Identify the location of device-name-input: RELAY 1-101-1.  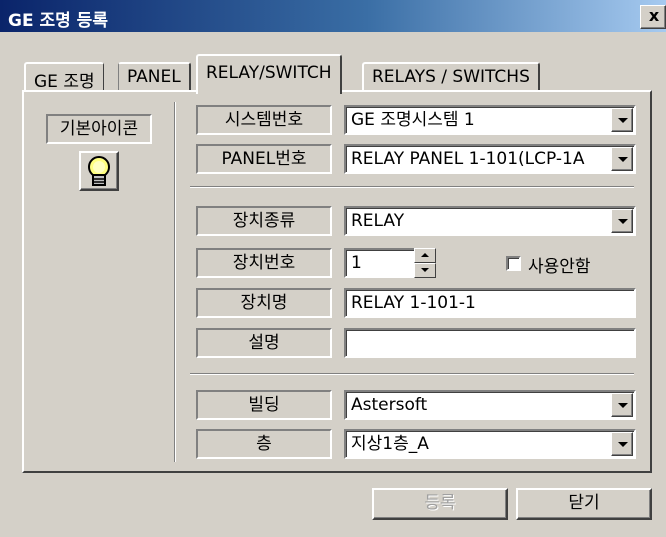
(490, 303).